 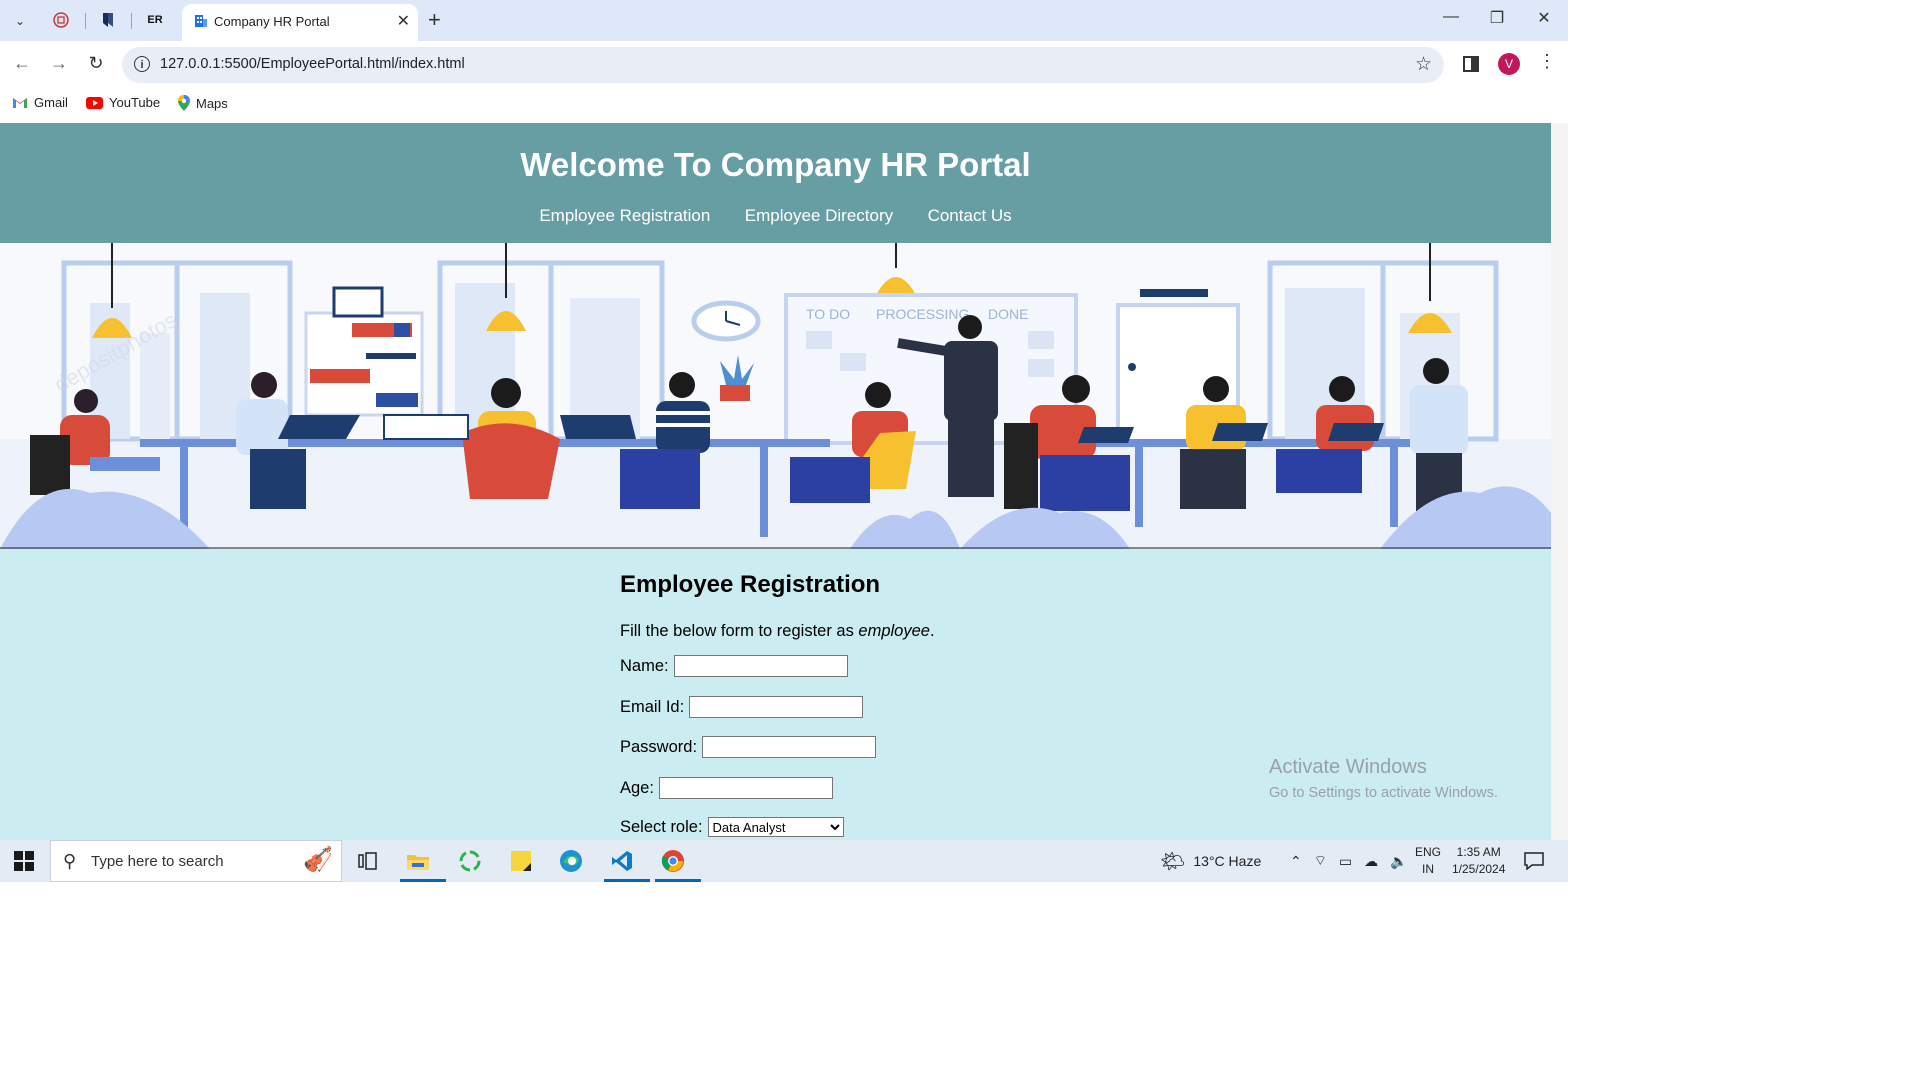 I want to click on region-code: IN, so click(x=1428, y=869).